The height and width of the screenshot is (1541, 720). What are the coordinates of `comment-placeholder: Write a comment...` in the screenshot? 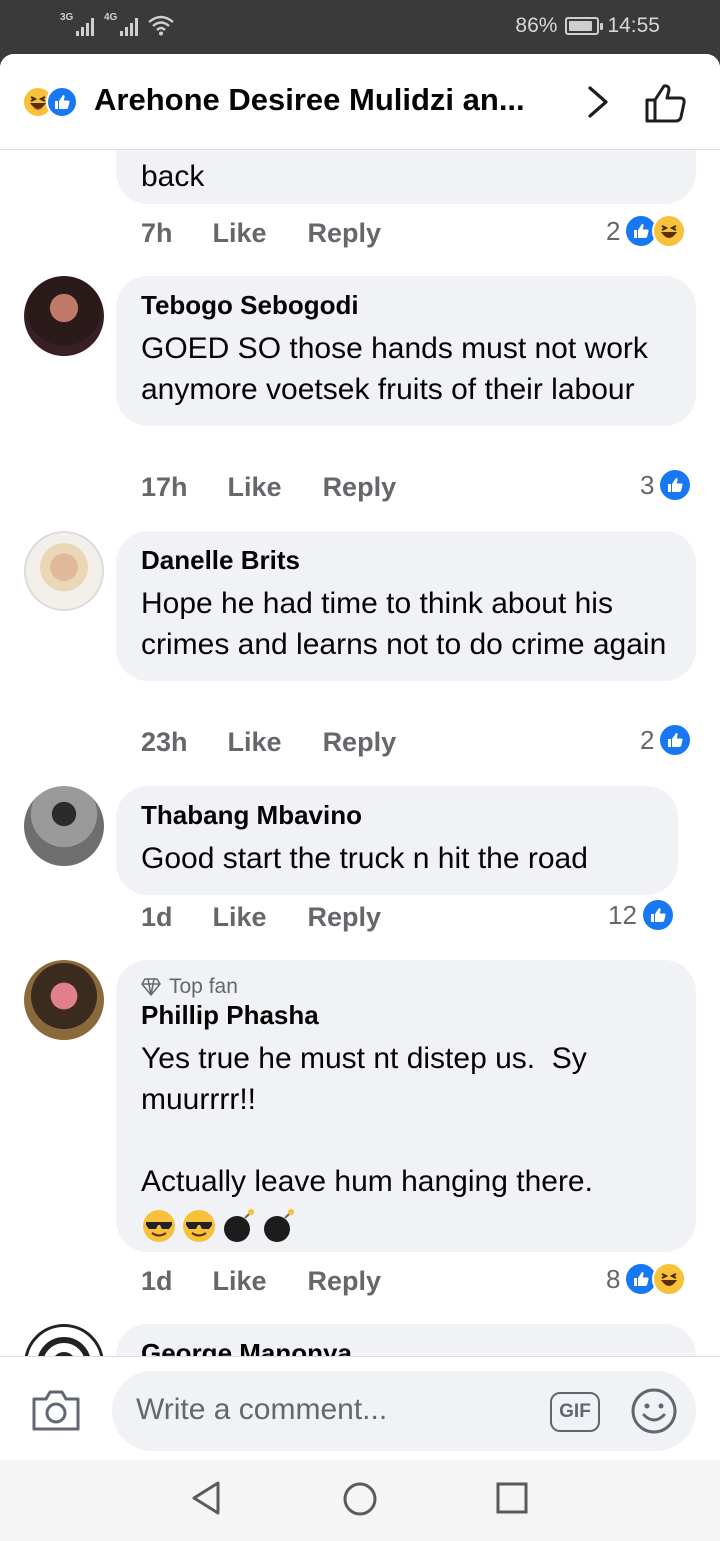 It's located at (262, 1409).